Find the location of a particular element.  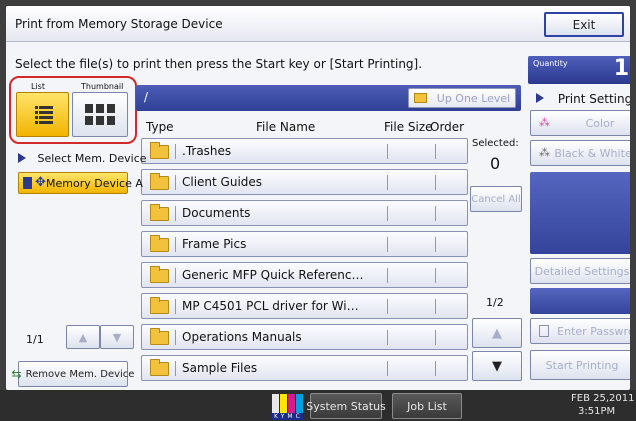

detailed-settings-button: Detailed Settings is located at coordinates (580, 271).